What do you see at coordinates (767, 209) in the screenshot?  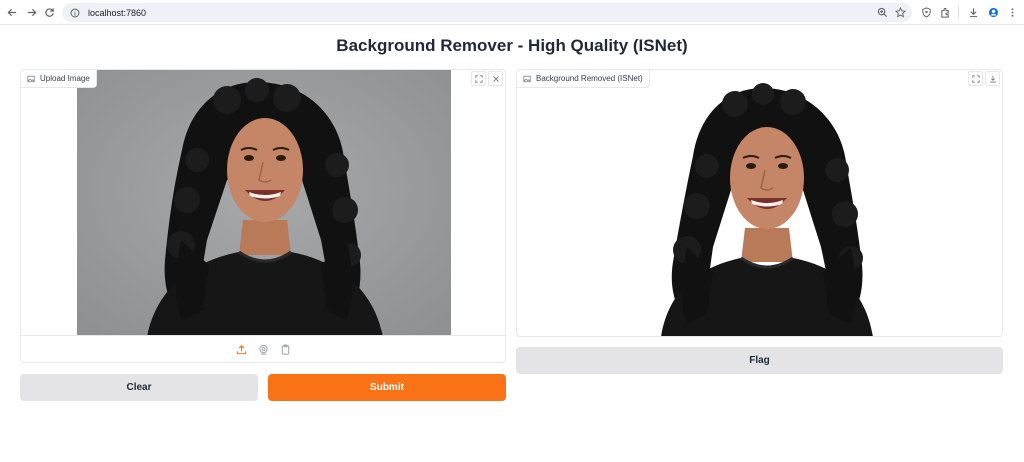 I see `background-removed-photo` at bounding box center [767, 209].